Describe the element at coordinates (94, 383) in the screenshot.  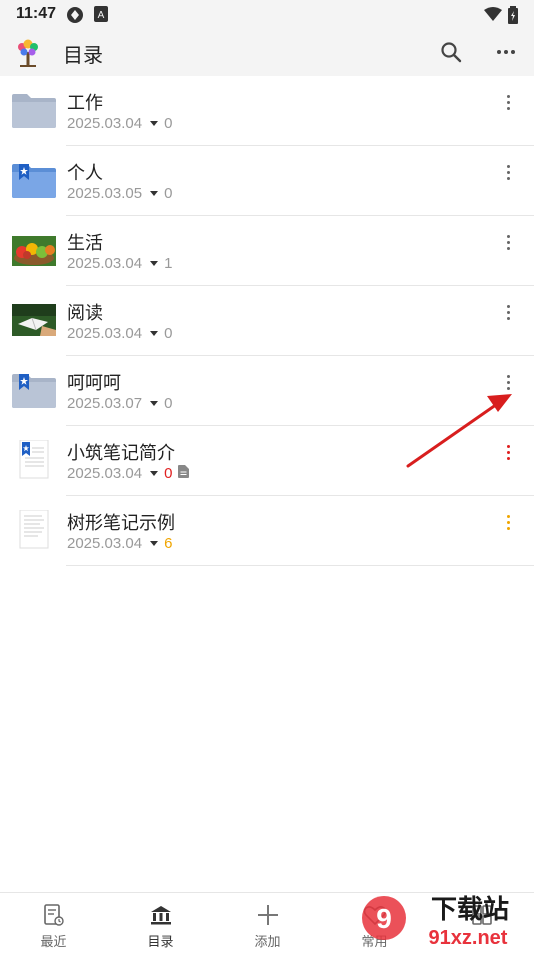
I see `item-title: 呵呵呵` at that location.